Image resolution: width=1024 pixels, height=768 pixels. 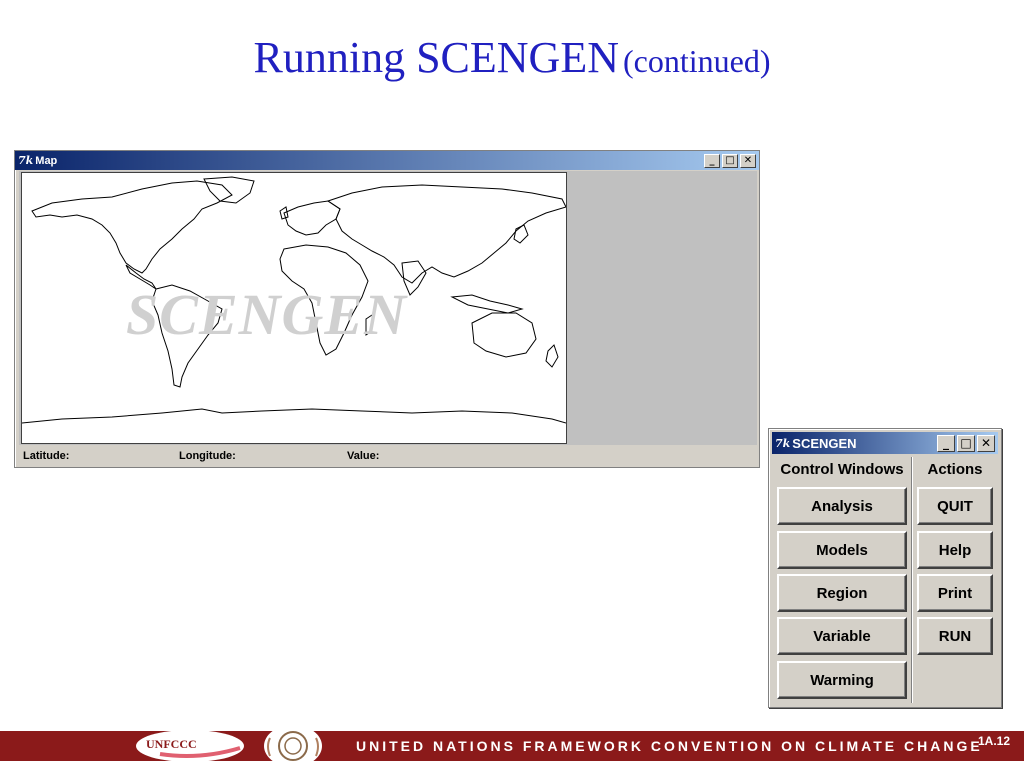 I want to click on scengen-window-titlebar: 7k SCENGEN _ □ ✕, so click(x=885, y=443).